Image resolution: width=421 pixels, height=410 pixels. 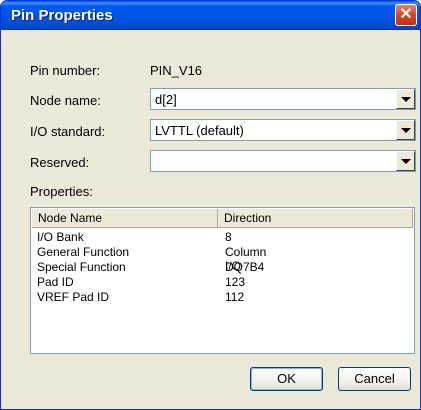 What do you see at coordinates (235, 297) in the screenshot?
I see `cell-direction: 112` at bounding box center [235, 297].